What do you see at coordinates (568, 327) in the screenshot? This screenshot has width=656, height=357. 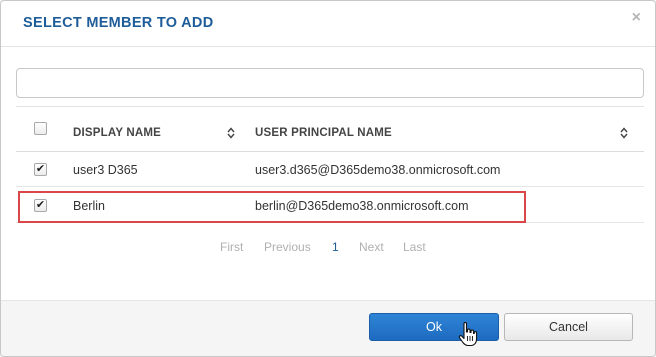 I see `cancel-button: Cancel` at bounding box center [568, 327].